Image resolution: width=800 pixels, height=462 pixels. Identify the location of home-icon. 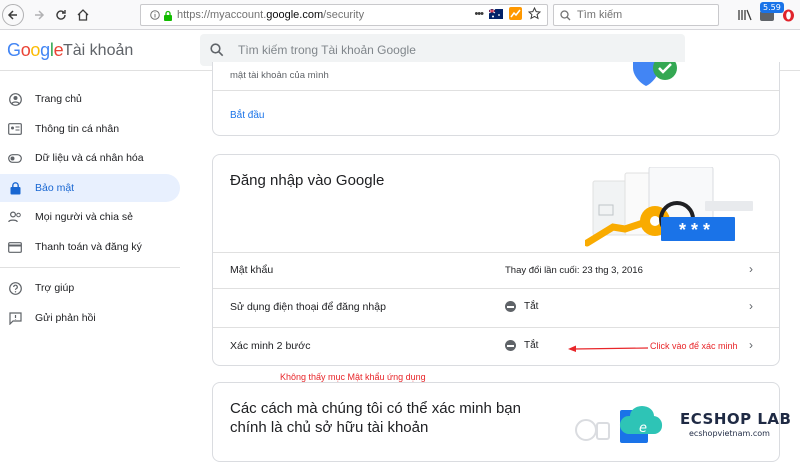
(83, 15).